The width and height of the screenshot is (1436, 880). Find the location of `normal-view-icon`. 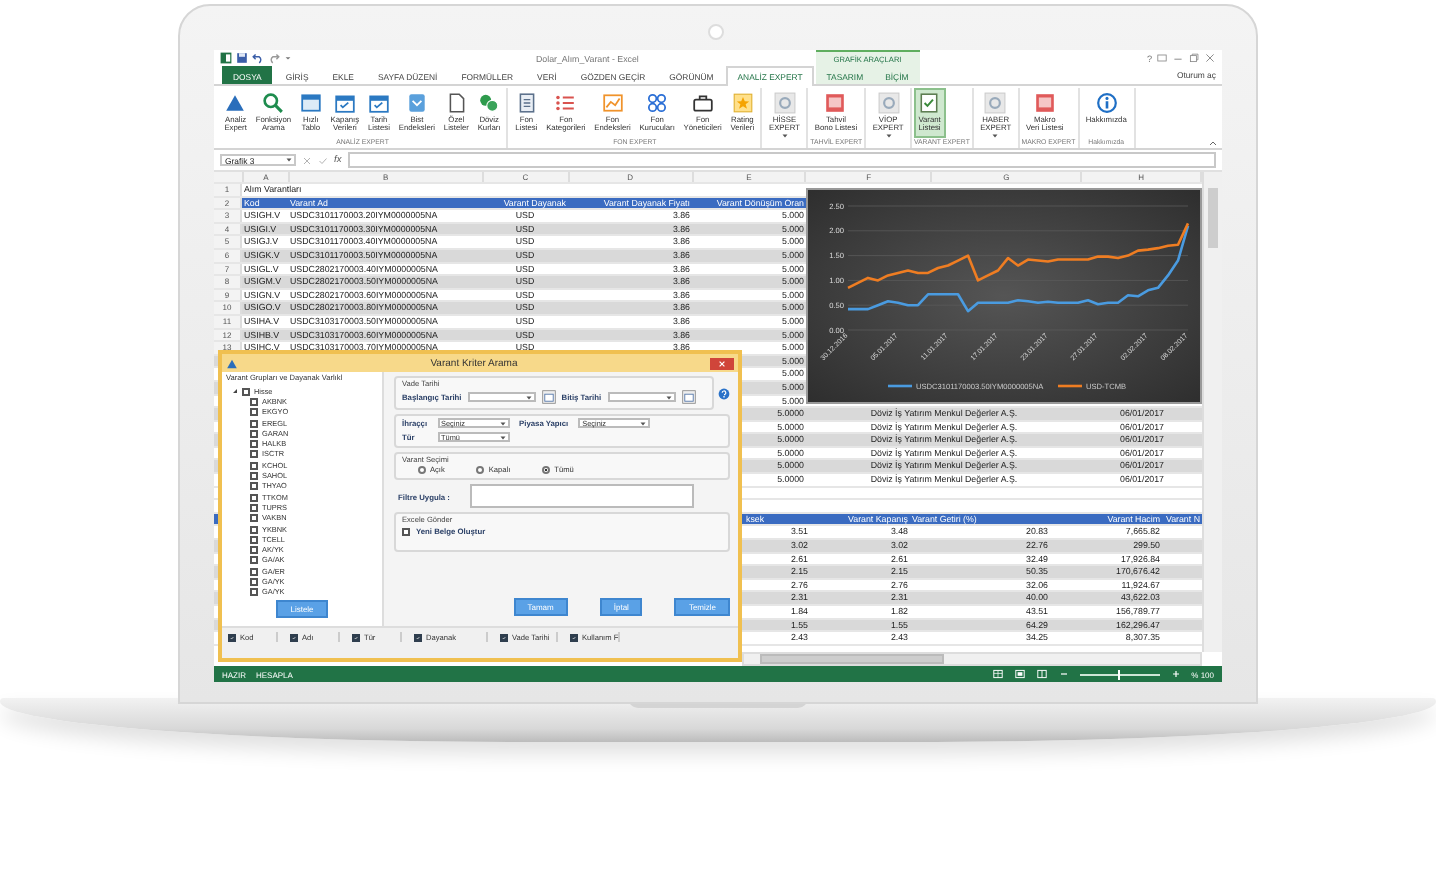

normal-view-icon is located at coordinates (997, 674).